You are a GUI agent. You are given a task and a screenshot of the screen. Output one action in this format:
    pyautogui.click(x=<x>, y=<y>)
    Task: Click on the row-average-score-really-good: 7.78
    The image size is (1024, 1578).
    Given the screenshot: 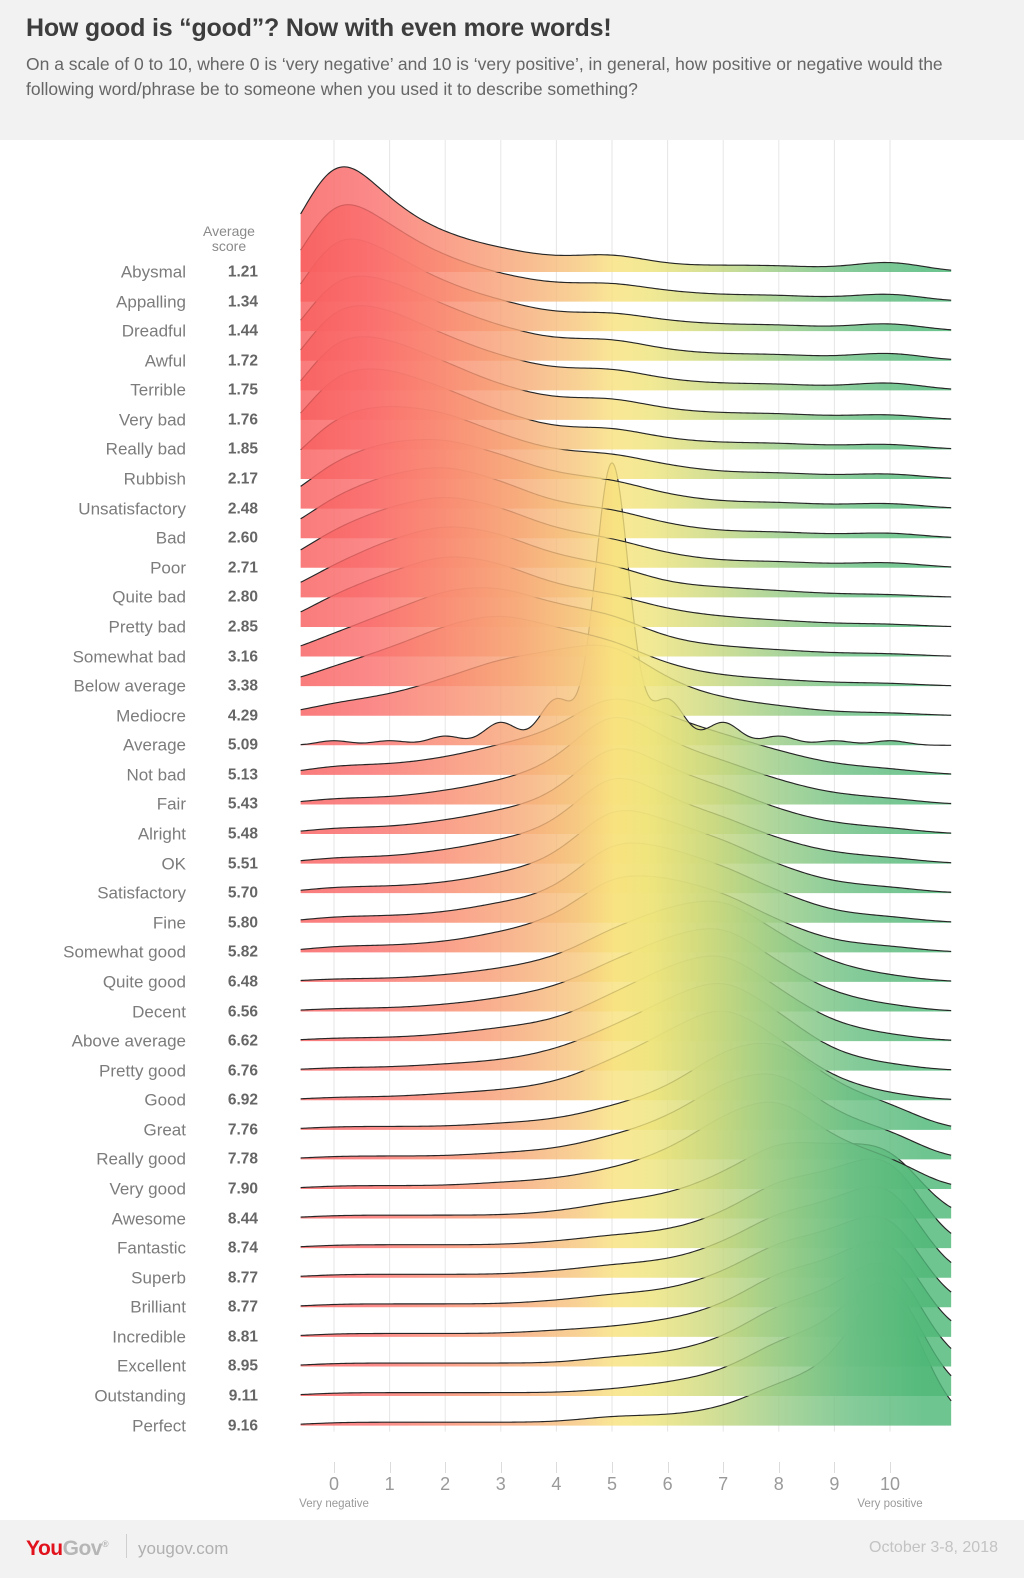 What is the action you would take?
    pyautogui.click(x=242, y=1159)
    